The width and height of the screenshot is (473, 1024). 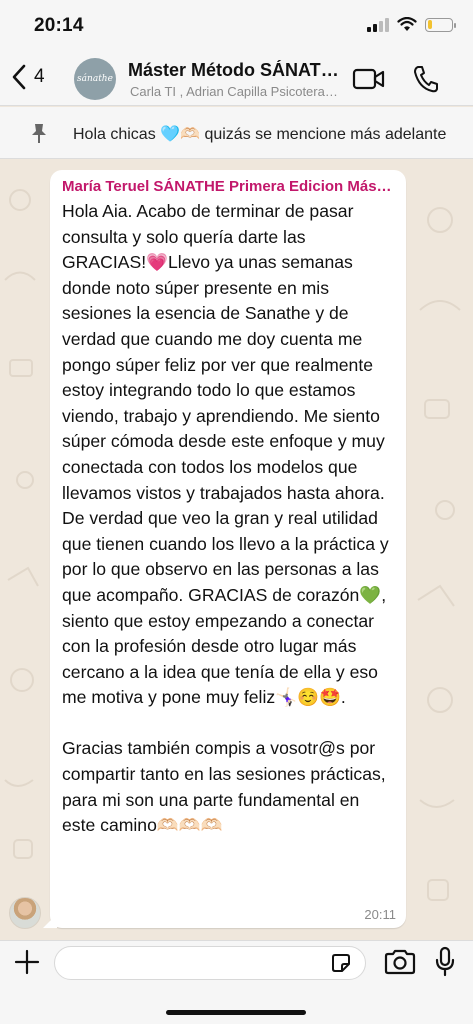 I want to click on wifi-icon, so click(x=407, y=24).